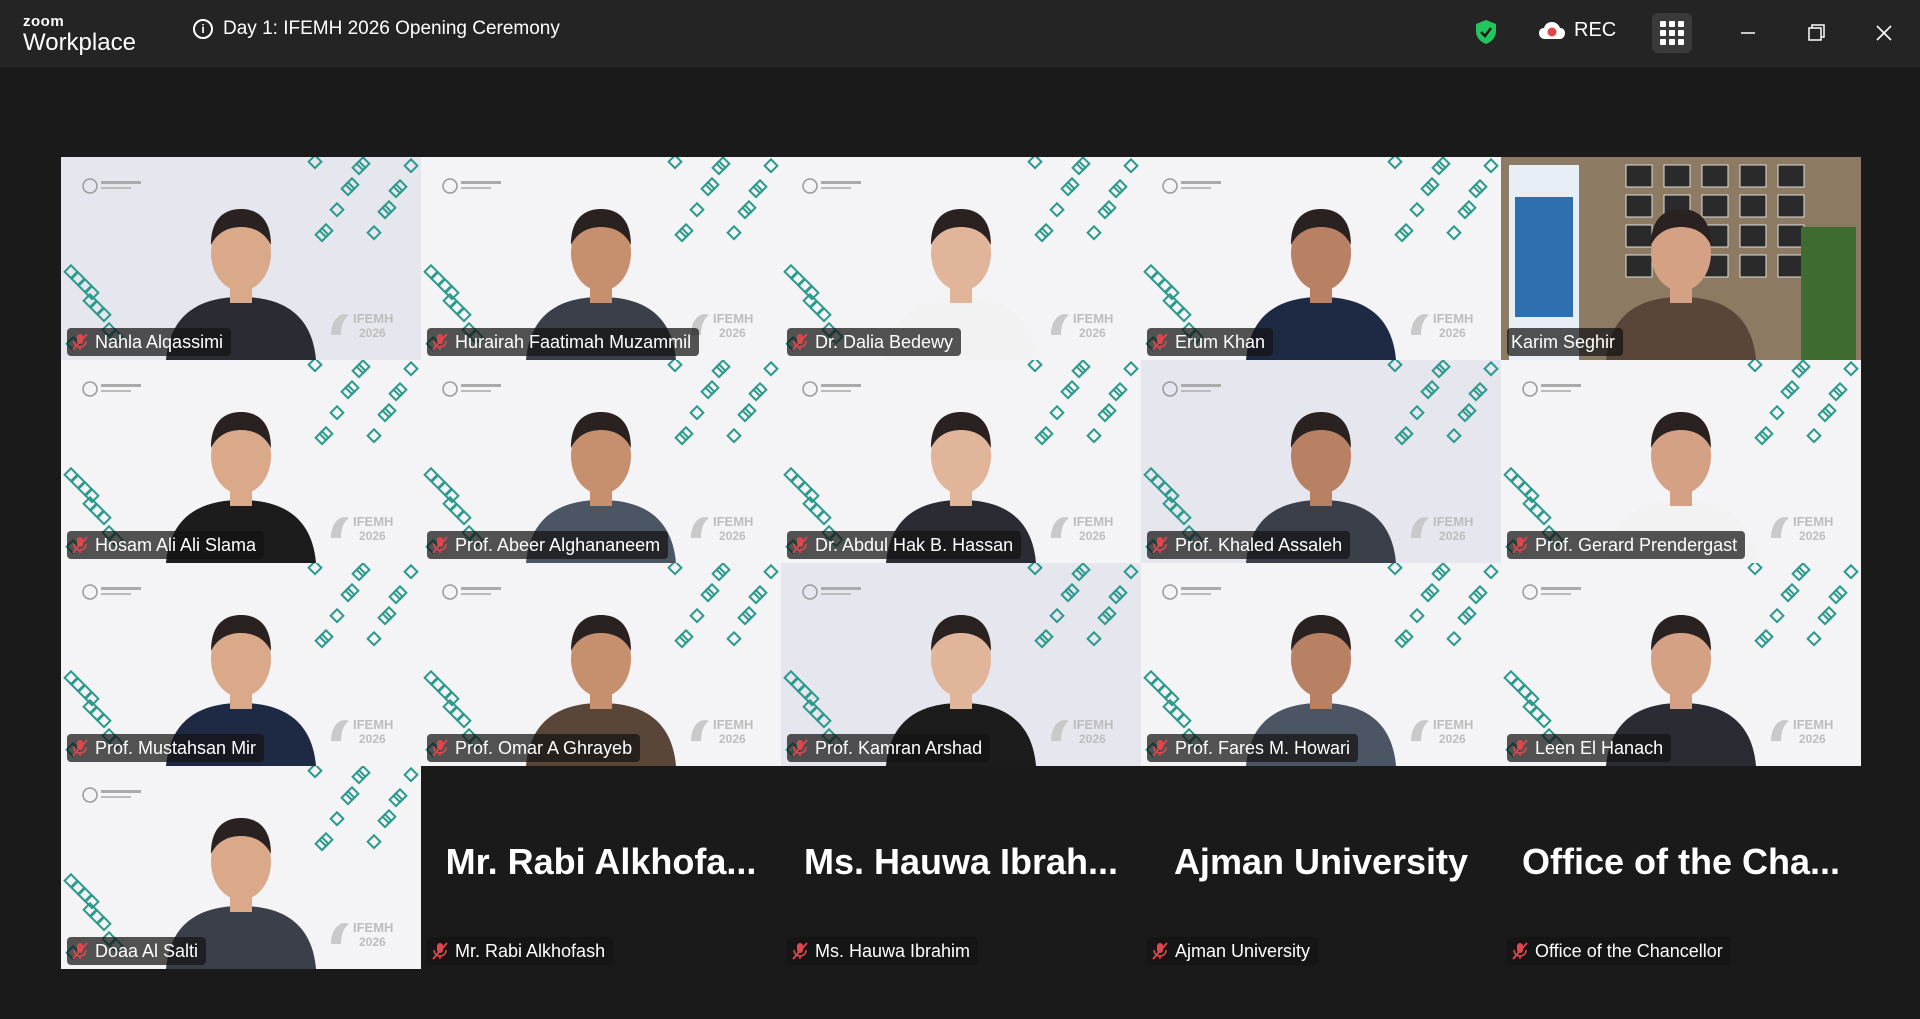  What do you see at coordinates (1636, 544) in the screenshot?
I see `participant-name: Prof. Gerard Prendergast` at bounding box center [1636, 544].